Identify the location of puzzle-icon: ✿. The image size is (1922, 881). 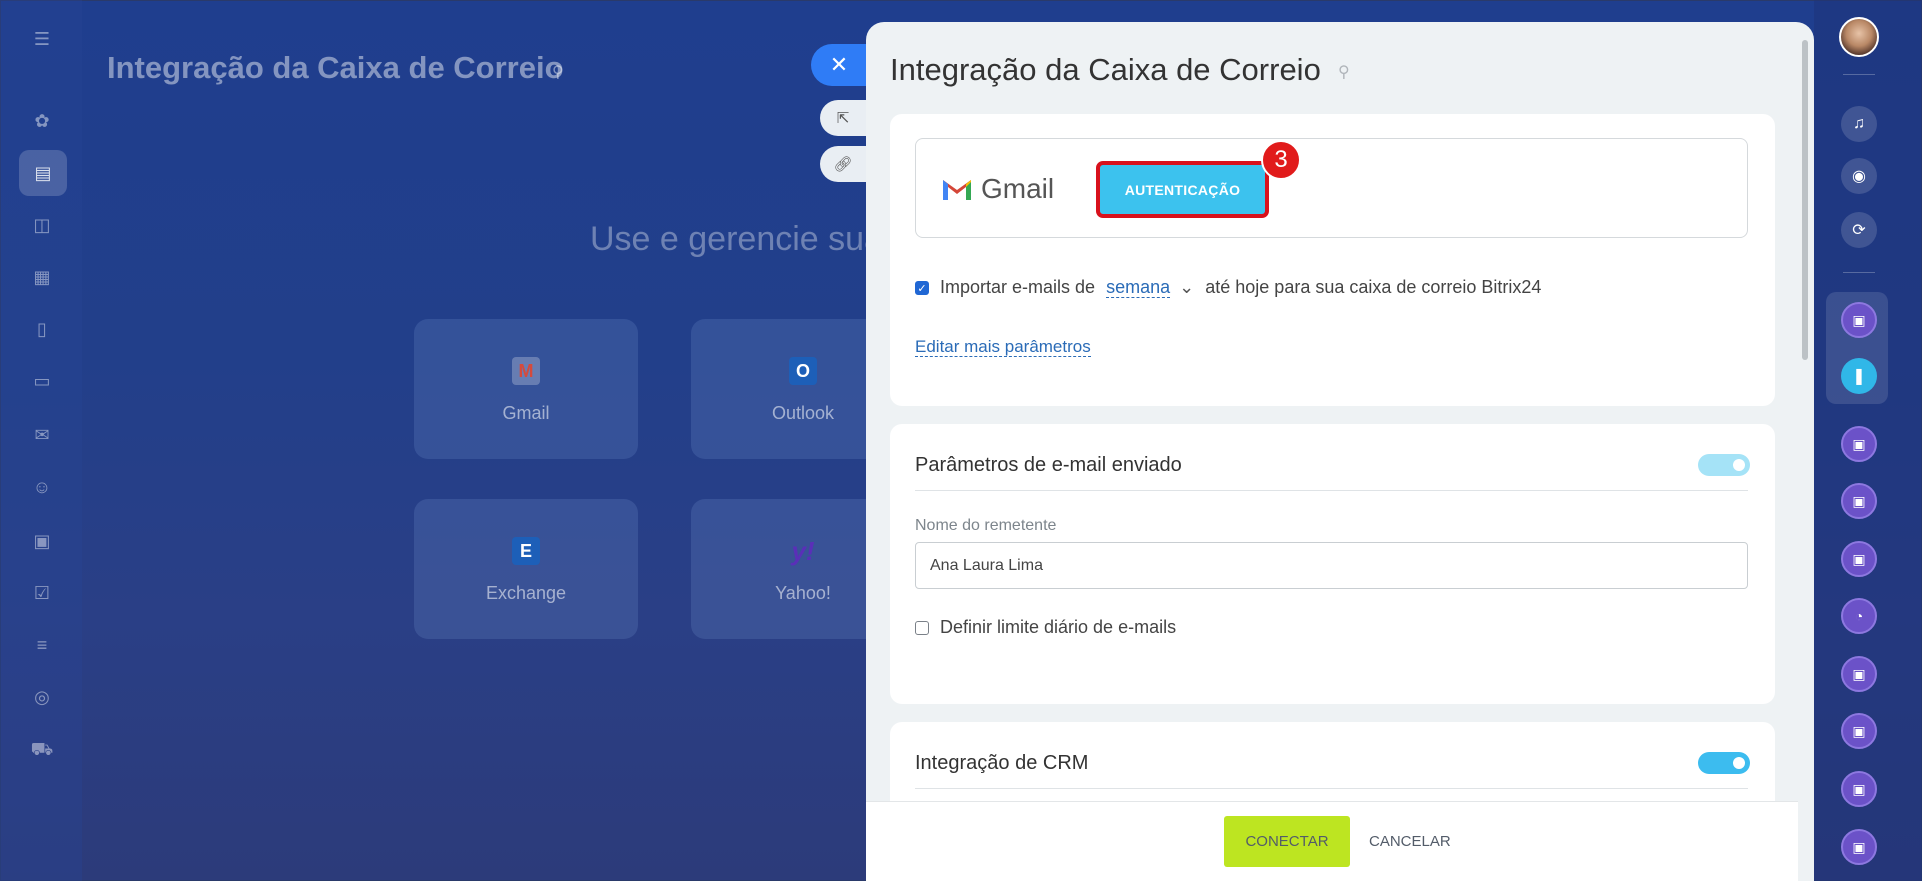
(42, 121).